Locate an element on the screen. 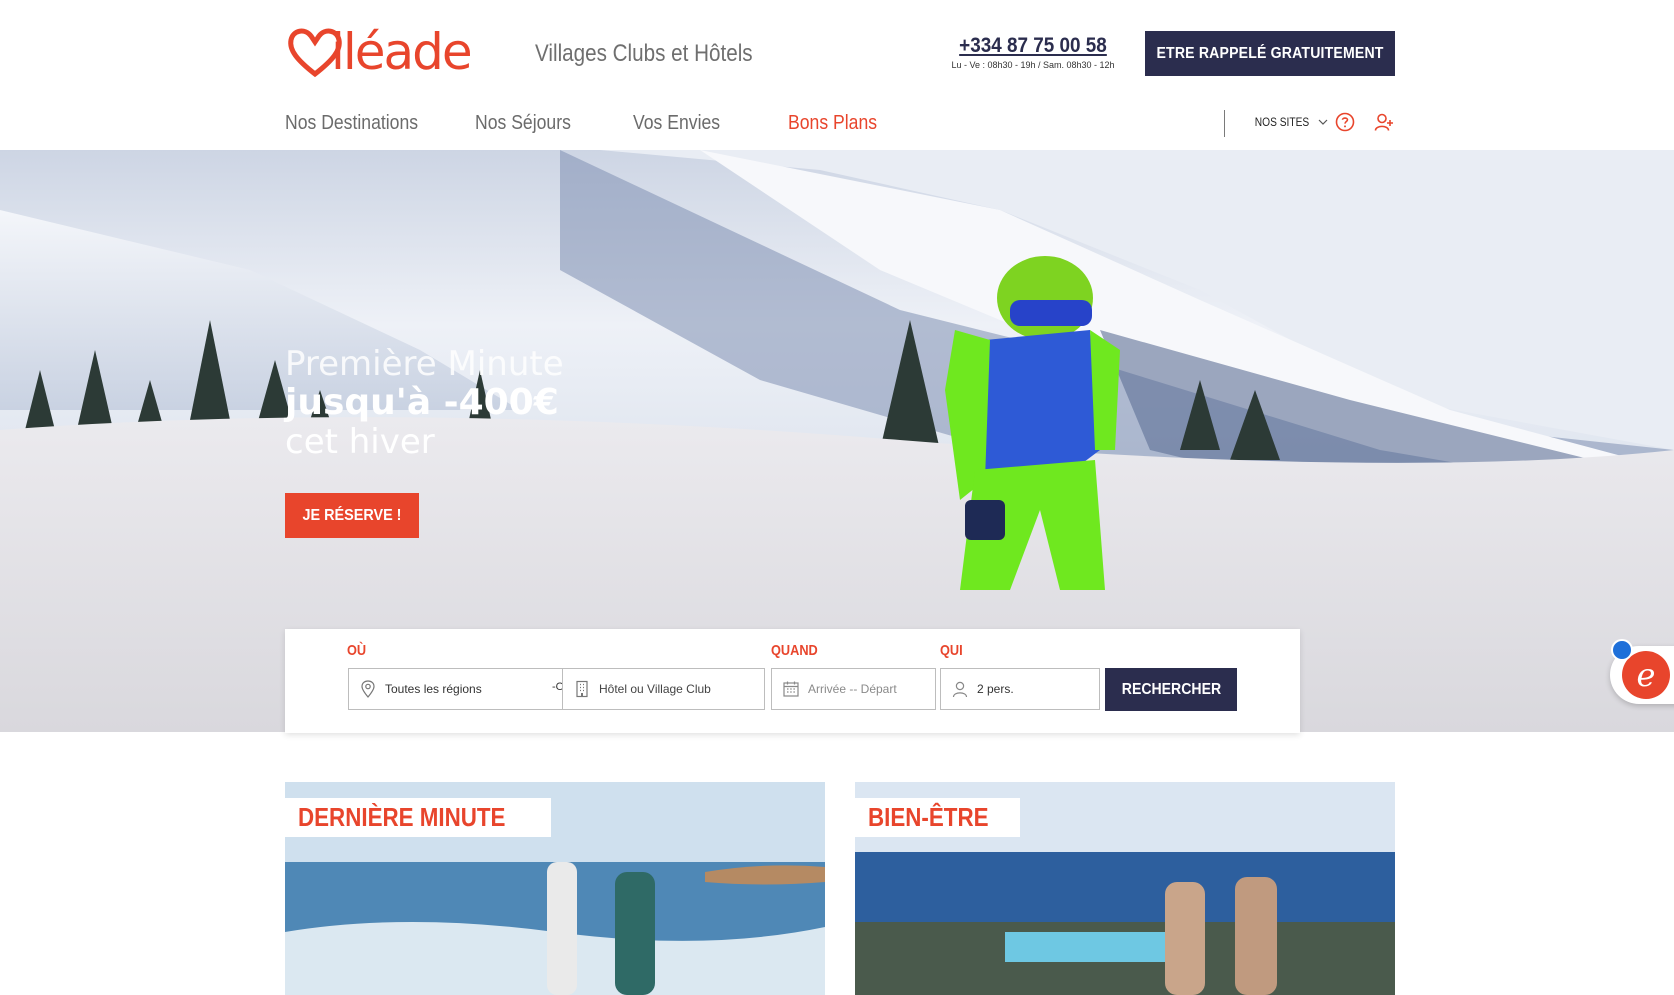 The image size is (1674, 995). nos-sites-label: NOS SITES is located at coordinates (1282, 122).